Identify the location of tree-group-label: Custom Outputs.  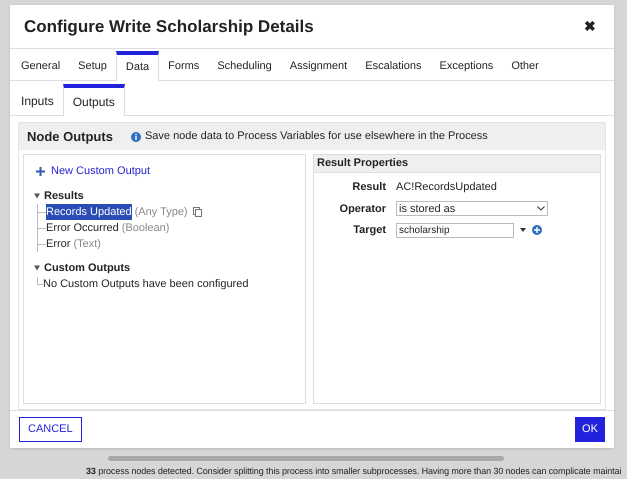
(87, 268).